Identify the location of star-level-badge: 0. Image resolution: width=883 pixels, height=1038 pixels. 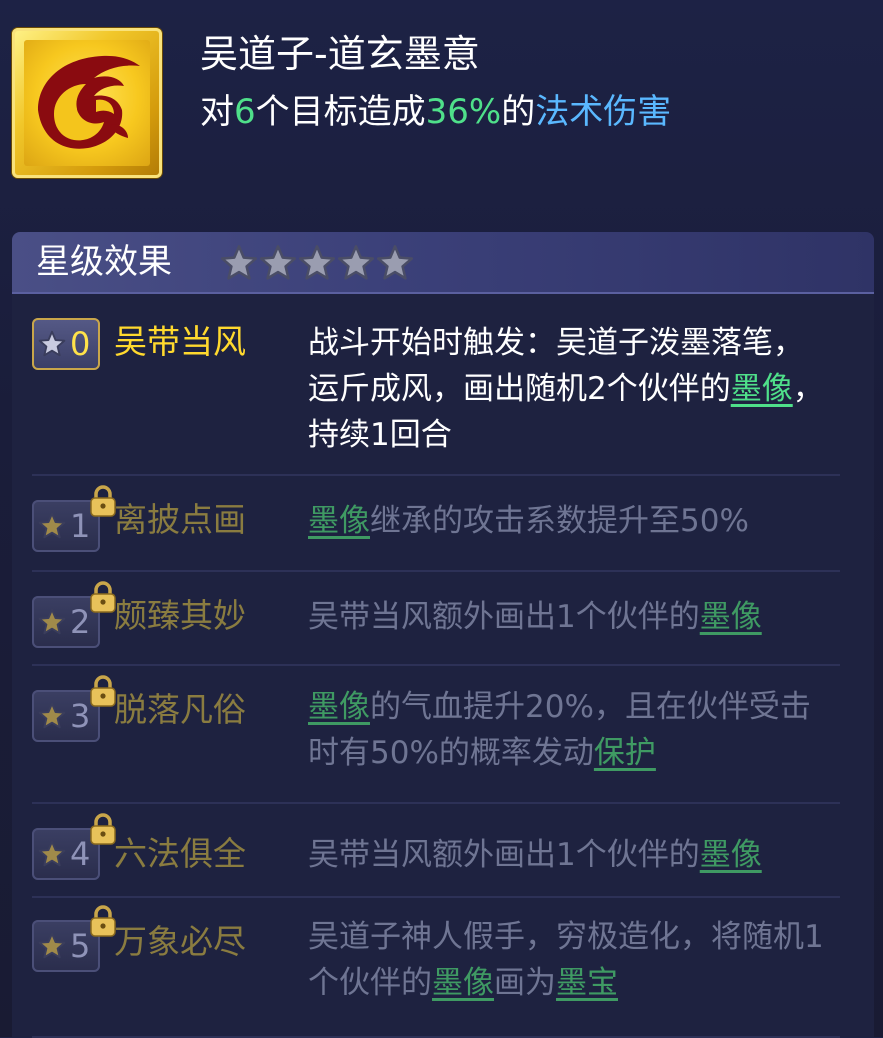
(66, 344).